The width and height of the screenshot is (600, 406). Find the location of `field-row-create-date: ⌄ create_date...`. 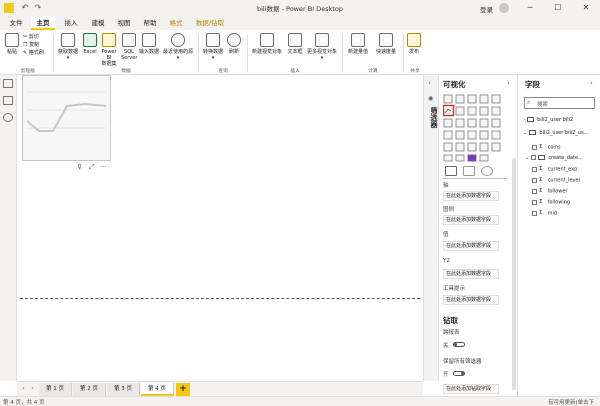

field-row-create-date: ⌄ create_date... is located at coordinates (554, 158).